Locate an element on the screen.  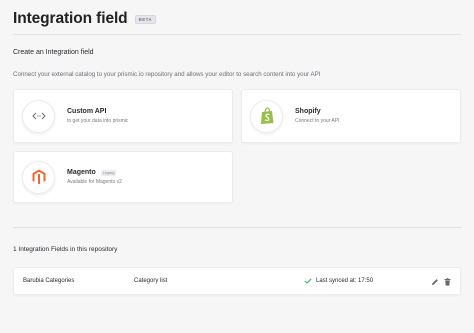
card-name: Magento is located at coordinates (81, 172).